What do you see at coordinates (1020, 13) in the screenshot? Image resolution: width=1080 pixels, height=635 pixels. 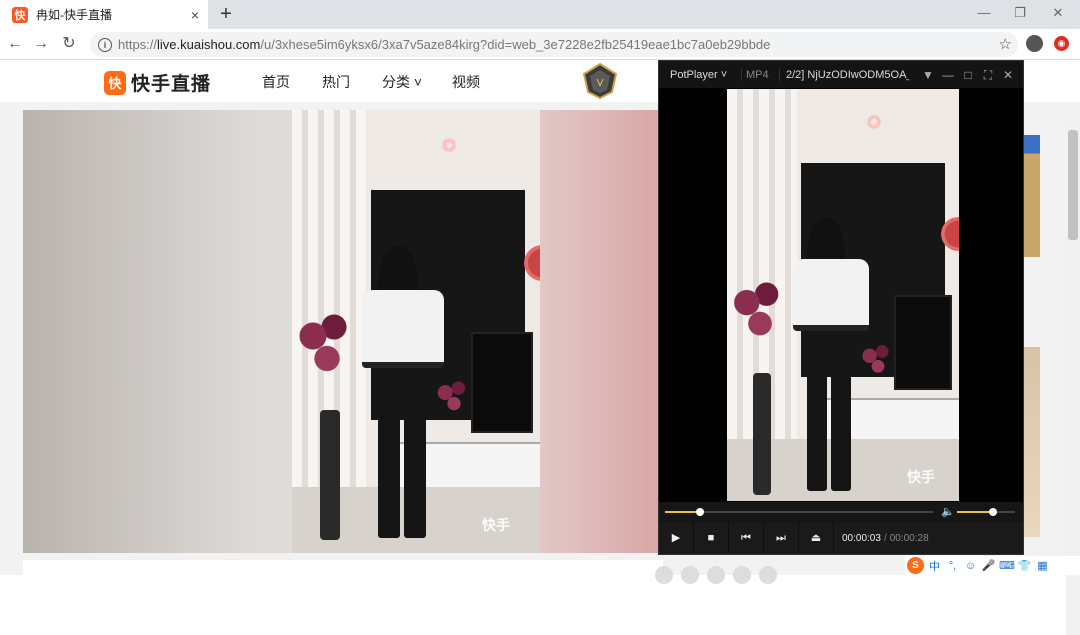 I see `window-restore-button: ❐` at bounding box center [1020, 13].